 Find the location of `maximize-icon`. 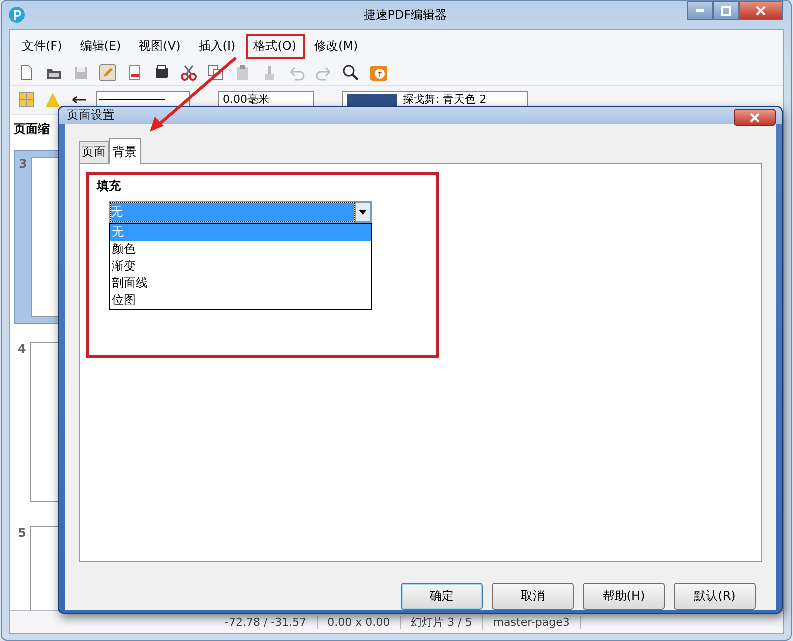

maximize-icon is located at coordinates (726, 11).